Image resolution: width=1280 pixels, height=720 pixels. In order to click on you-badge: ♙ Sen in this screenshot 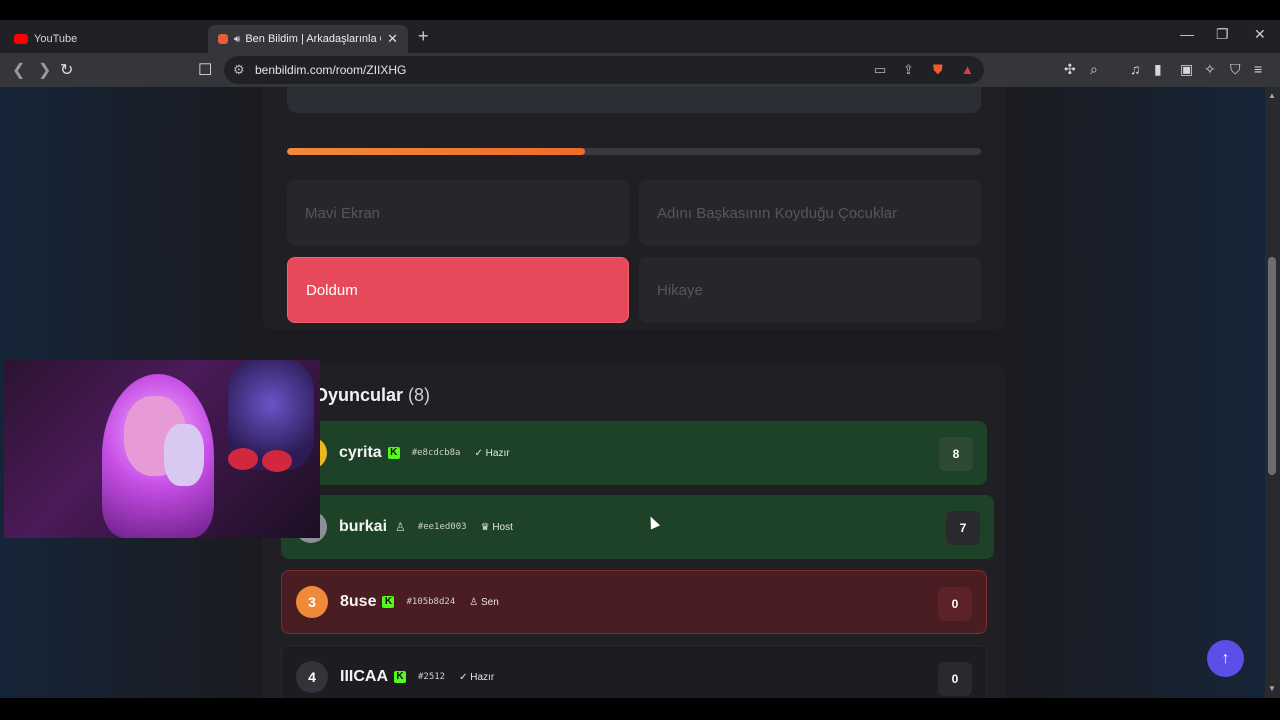, I will do `click(484, 602)`.